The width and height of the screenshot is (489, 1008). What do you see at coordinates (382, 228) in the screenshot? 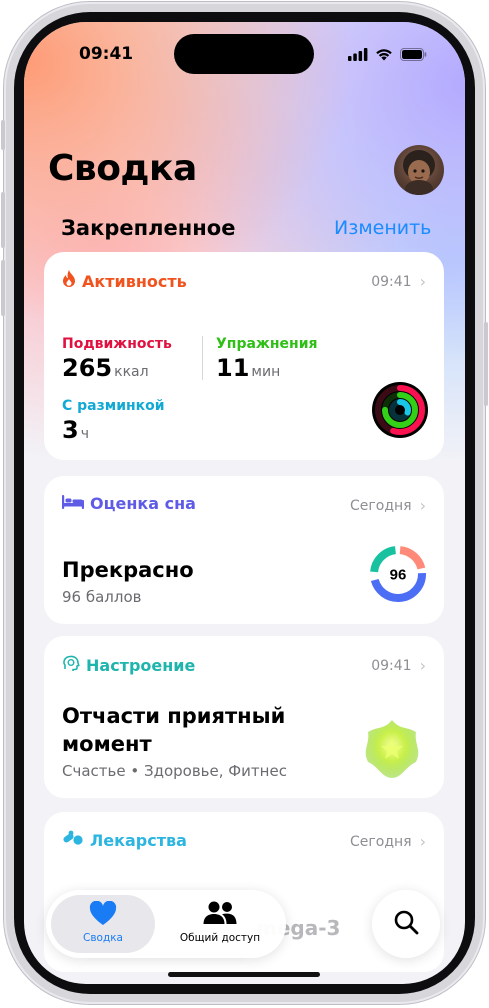
I see `edit-pinned-button: Изменить` at bounding box center [382, 228].